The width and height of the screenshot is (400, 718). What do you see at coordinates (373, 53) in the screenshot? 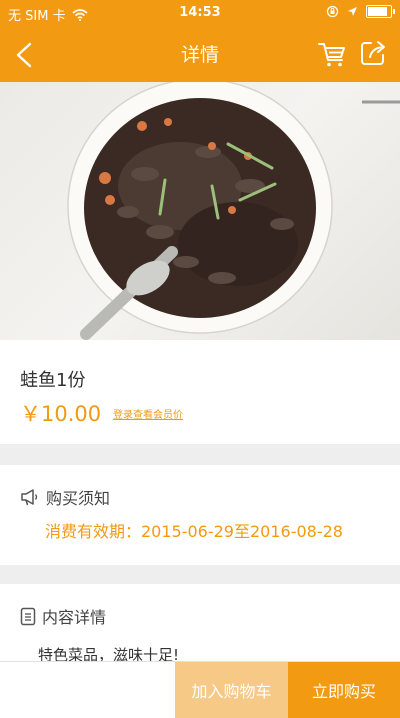
I see `share-icon` at bounding box center [373, 53].